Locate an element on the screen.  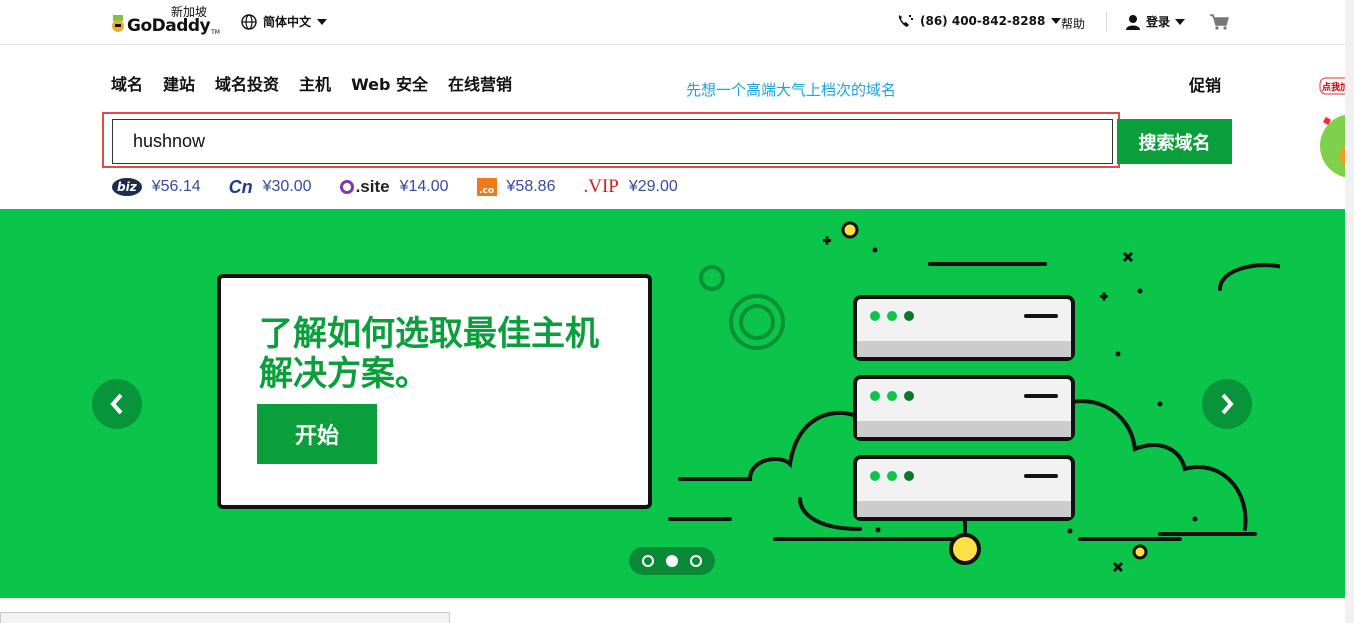
login-label: 登录 is located at coordinates (1158, 22).